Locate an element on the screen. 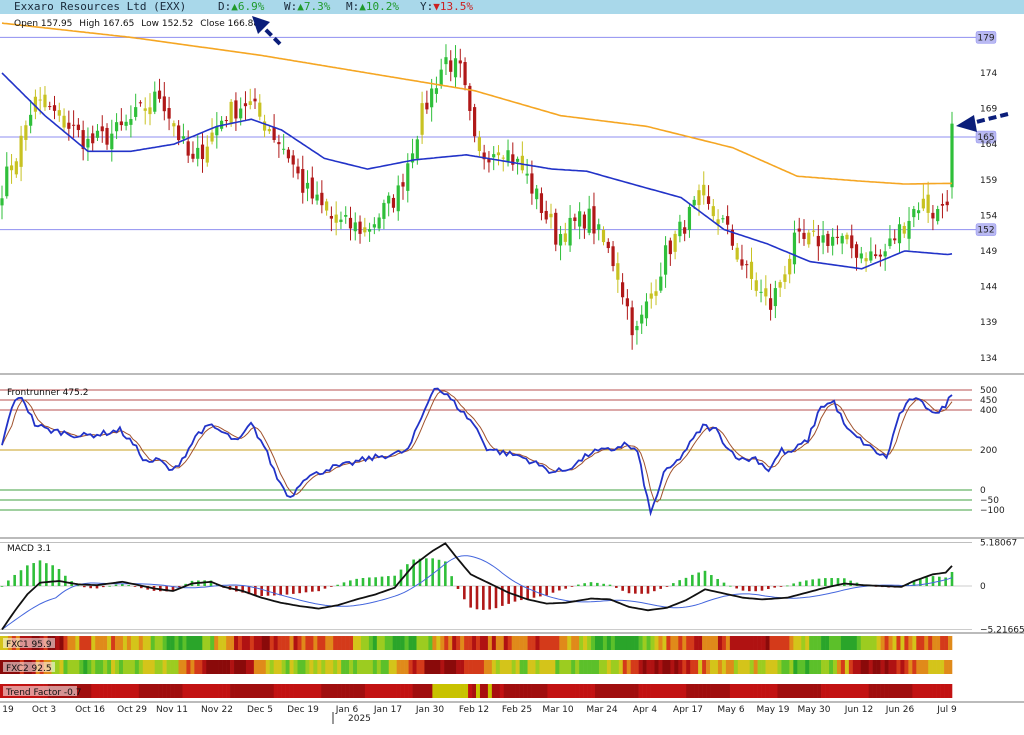 The image size is (1024, 735). annotation-arrow-head is located at coordinates (966, 123).